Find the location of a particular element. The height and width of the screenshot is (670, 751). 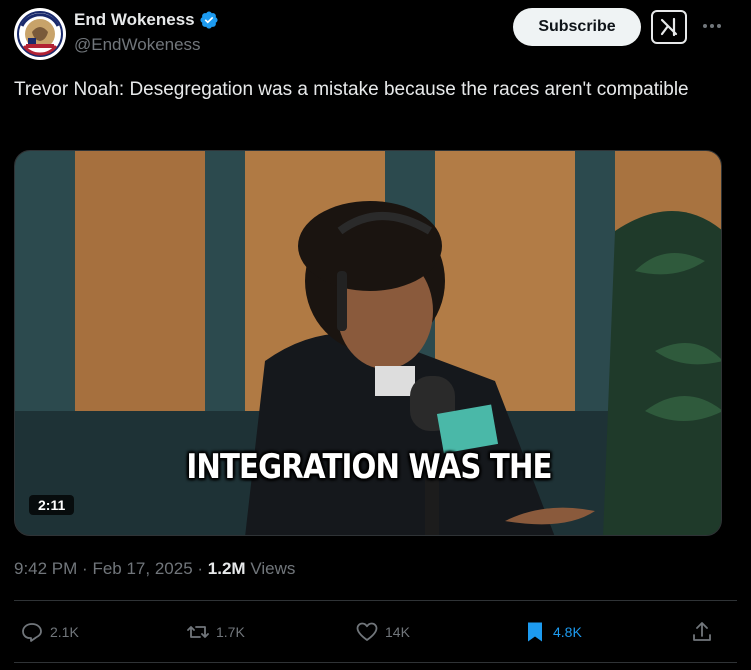

avatar is located at coordinates (40, 34).